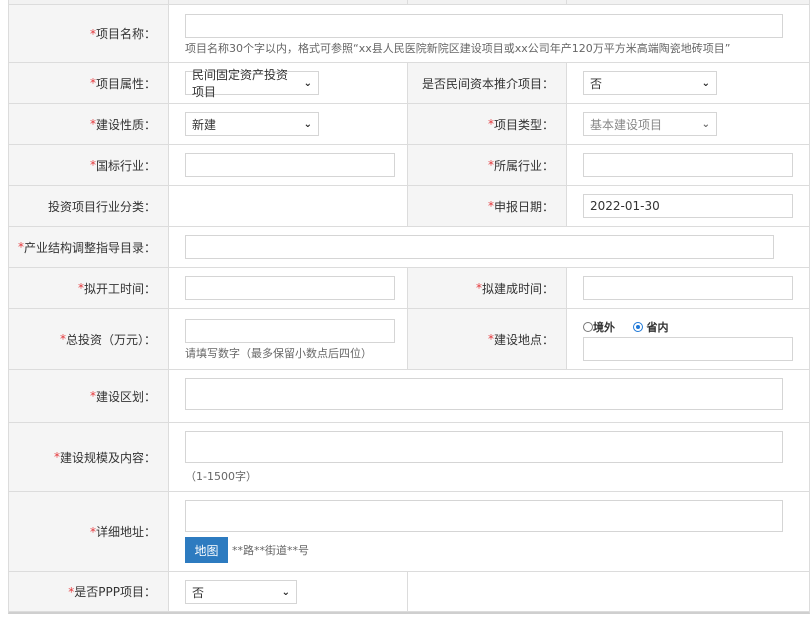 The height and width of the screenshot is (619, 812). Describe the element at coordinates (252, 83) in the screenshot. I see `project-attr-select: 民间固定资产投资项目 ⌄` at that location.